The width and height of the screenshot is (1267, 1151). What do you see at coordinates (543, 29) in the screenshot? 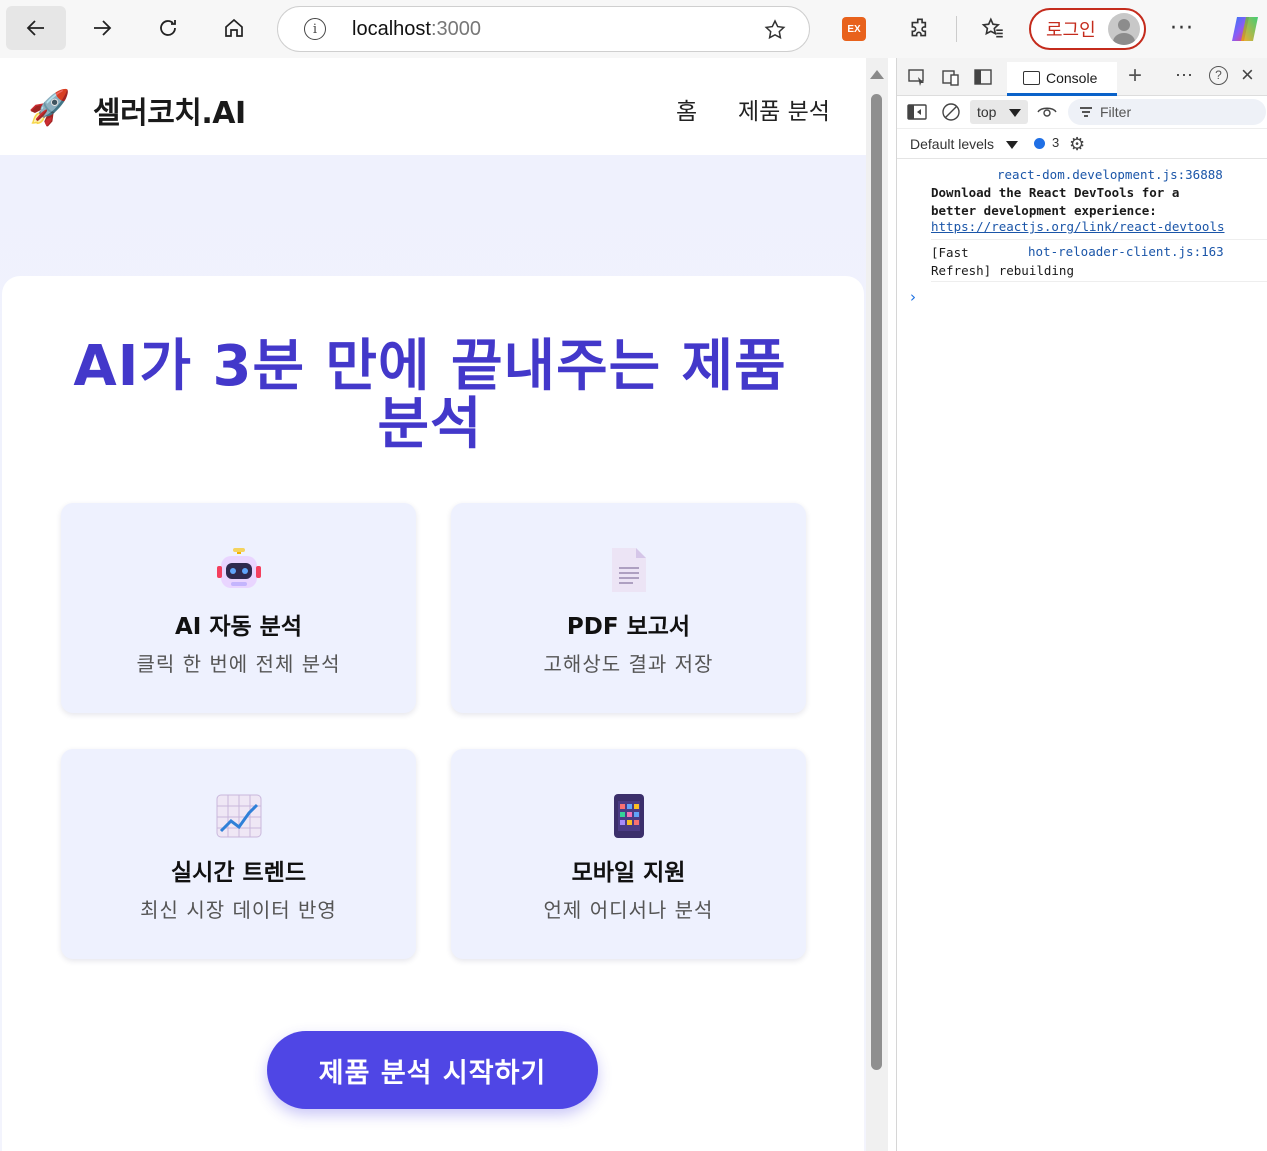
I see `address-bar: i localhost:3000` at bounding box center [543, 29].